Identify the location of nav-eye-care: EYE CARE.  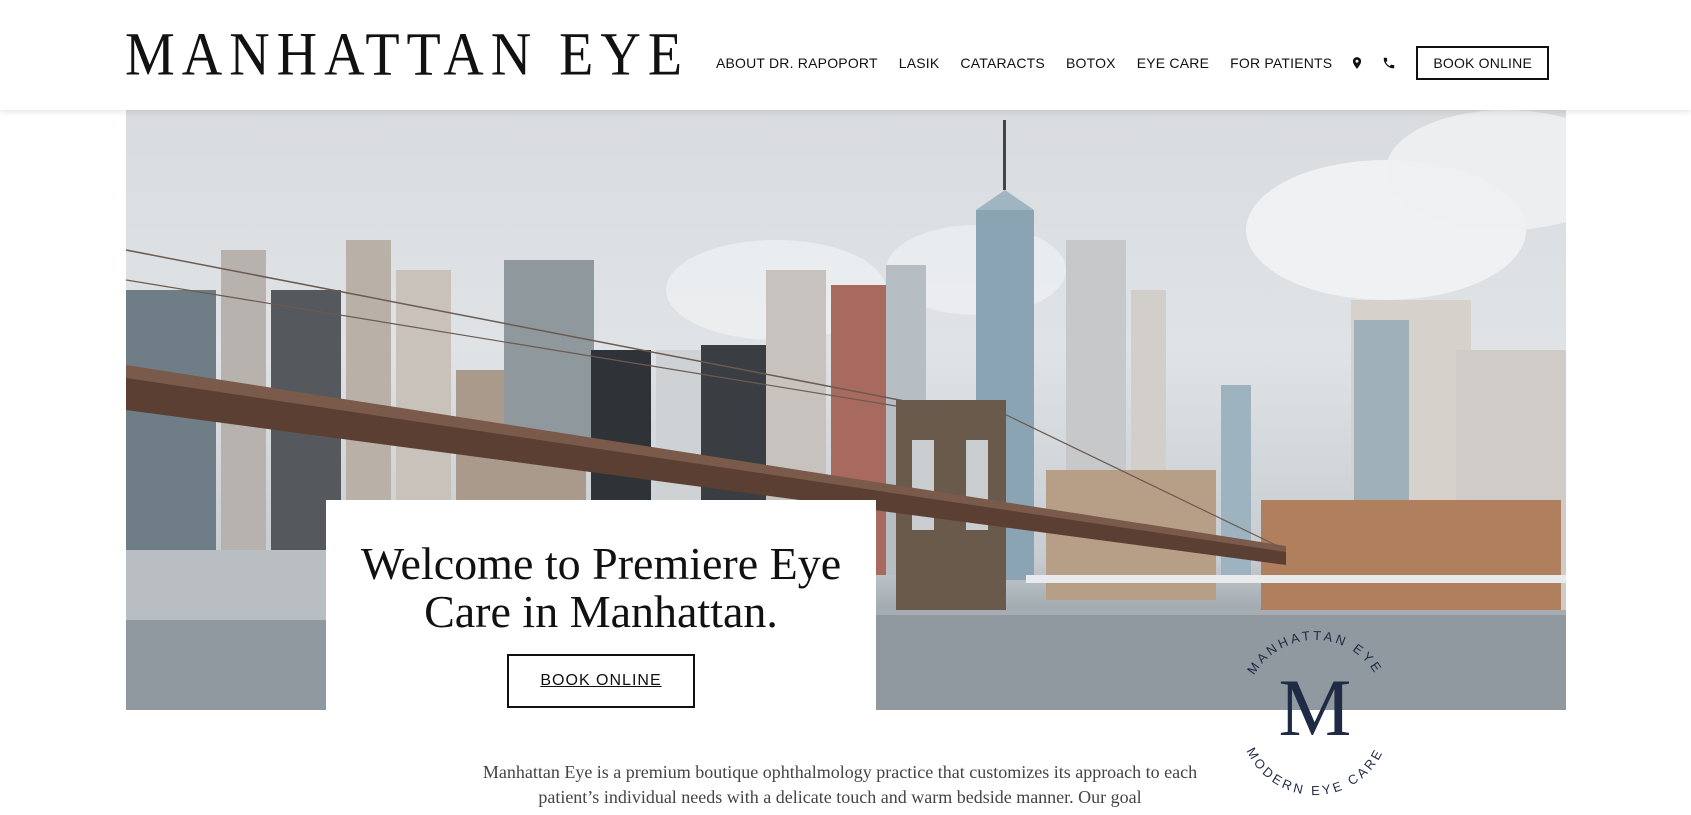
(1173, 63).